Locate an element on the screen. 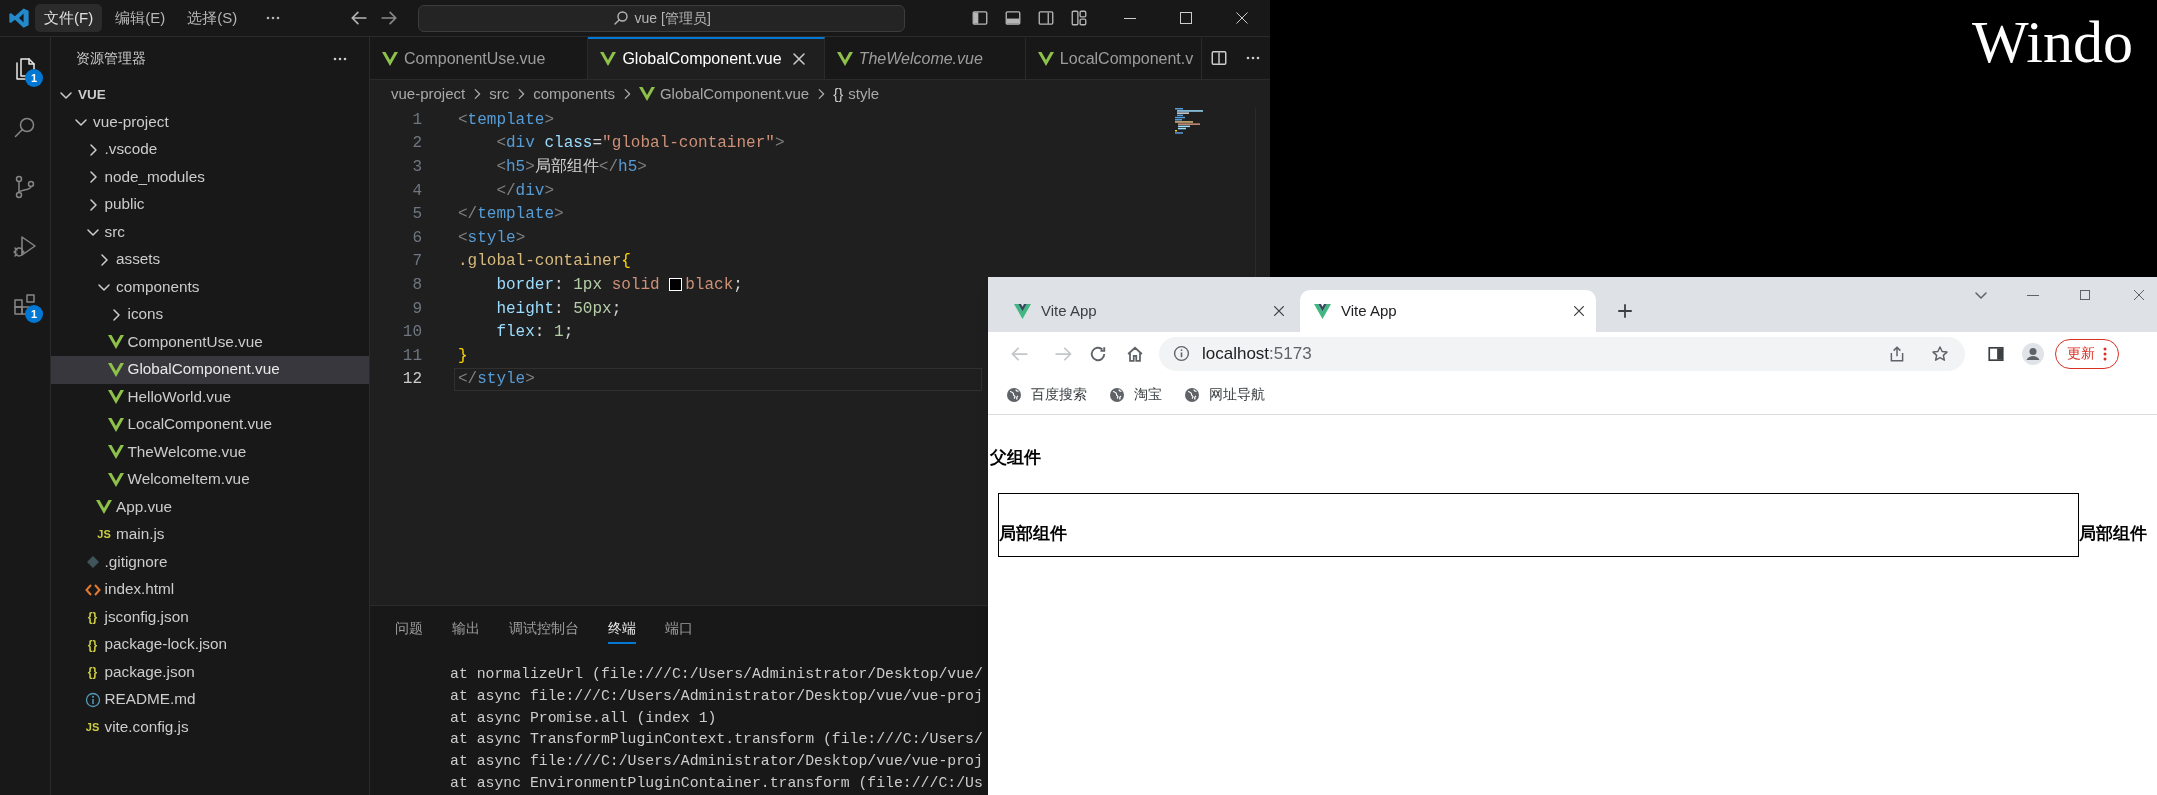  menu-item: 编辑(E) is located at coordinates (140, 18).